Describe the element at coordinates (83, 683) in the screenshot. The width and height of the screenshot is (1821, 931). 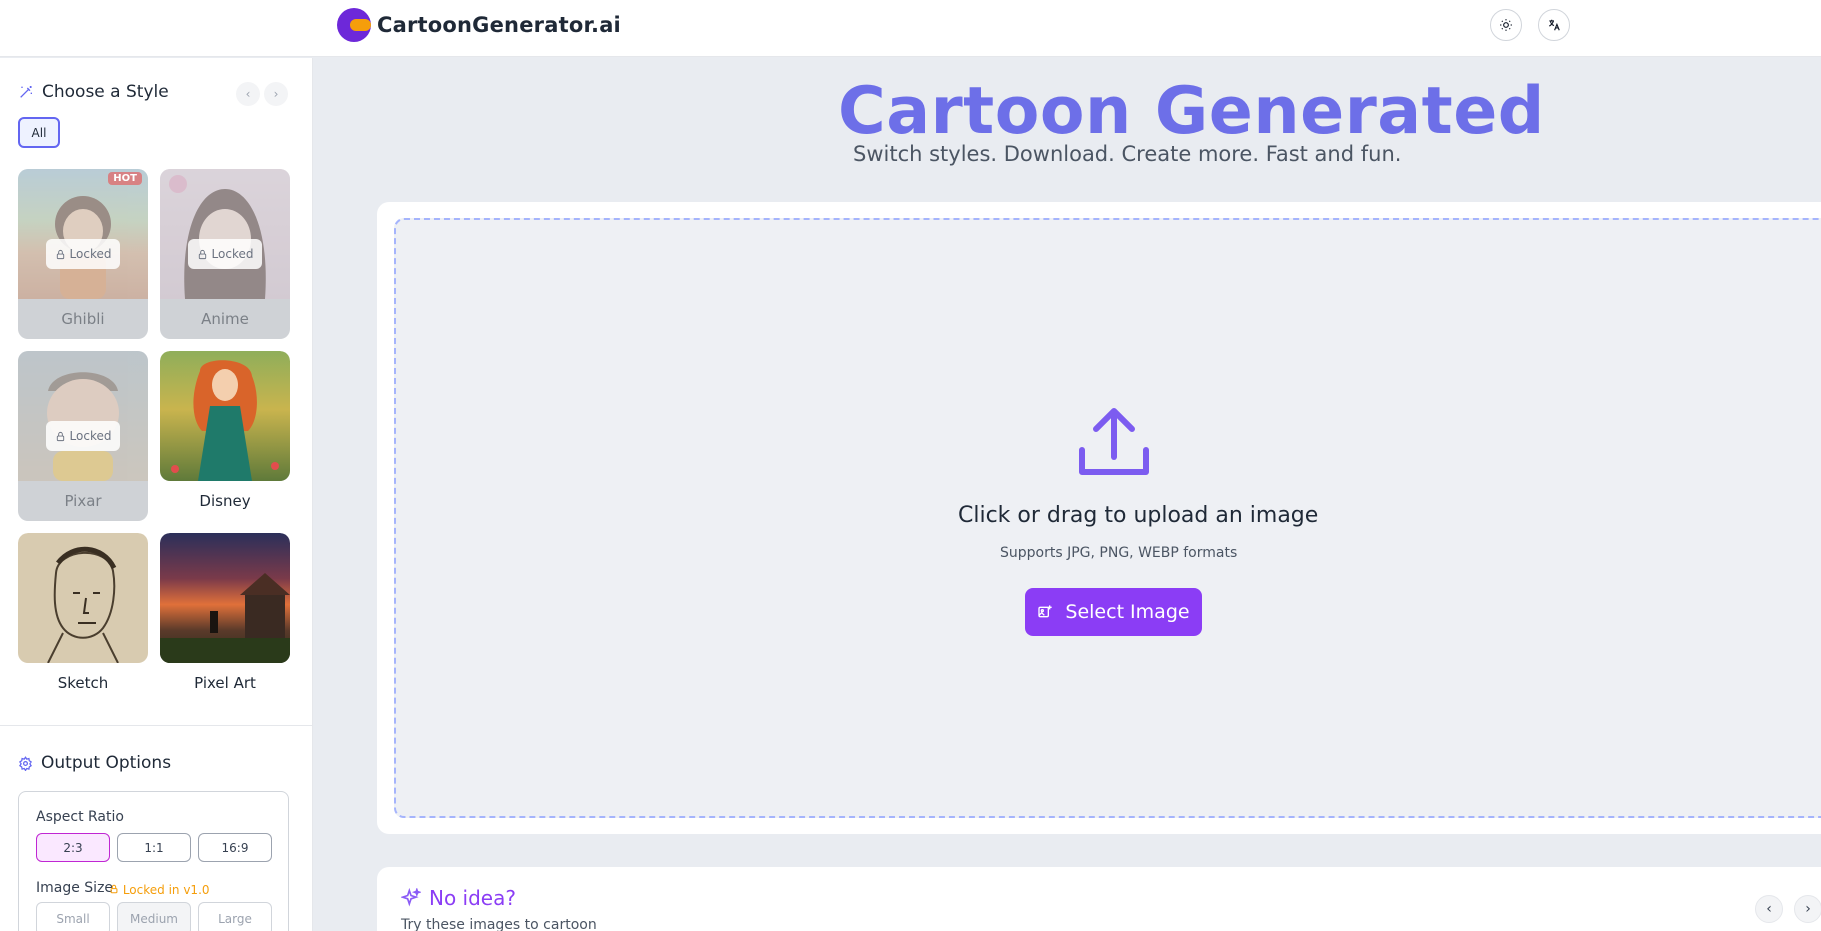
I see `style-label: Sketch` at that location.